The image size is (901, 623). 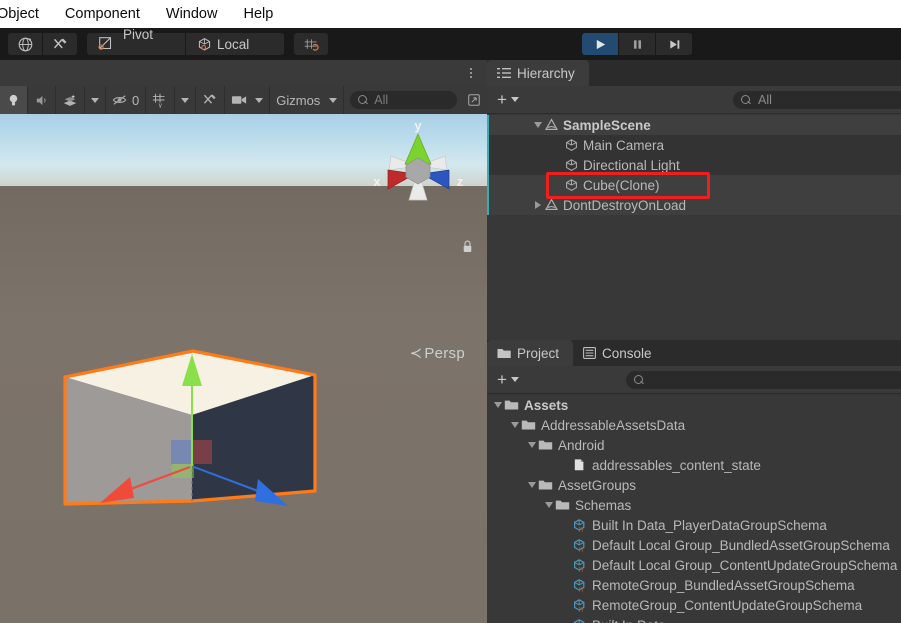 What do you see at coordinates (597, 485) in the screenshot?
I see `tree-row-label: AssetGroups` at bounding box center [597, 485].